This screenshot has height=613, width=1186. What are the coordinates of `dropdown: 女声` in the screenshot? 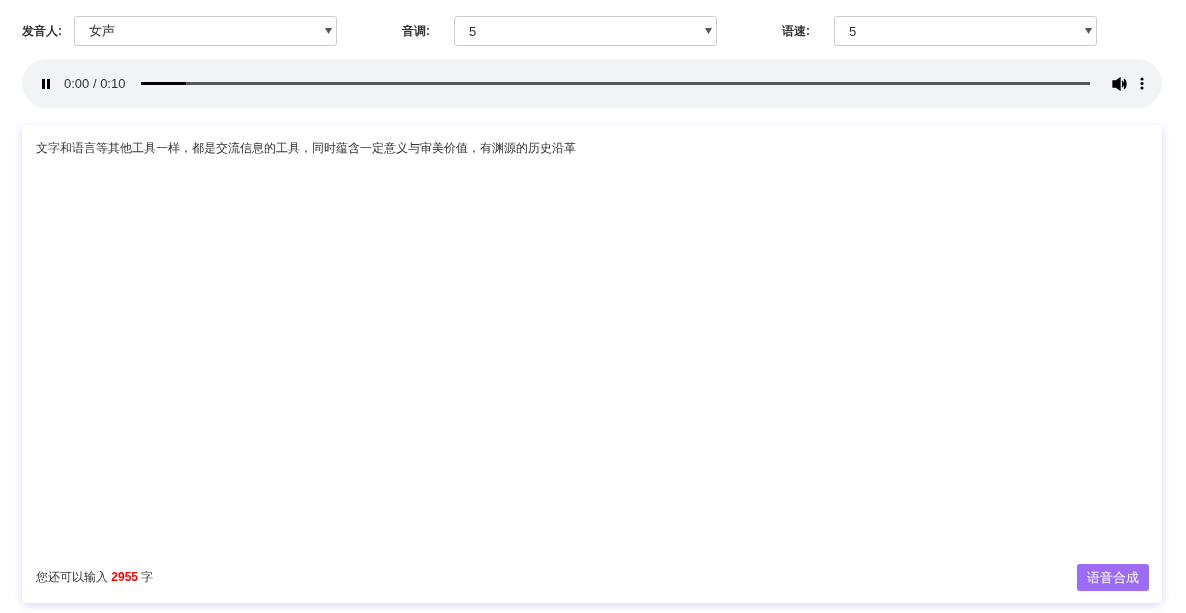 It's located at (205, 31).